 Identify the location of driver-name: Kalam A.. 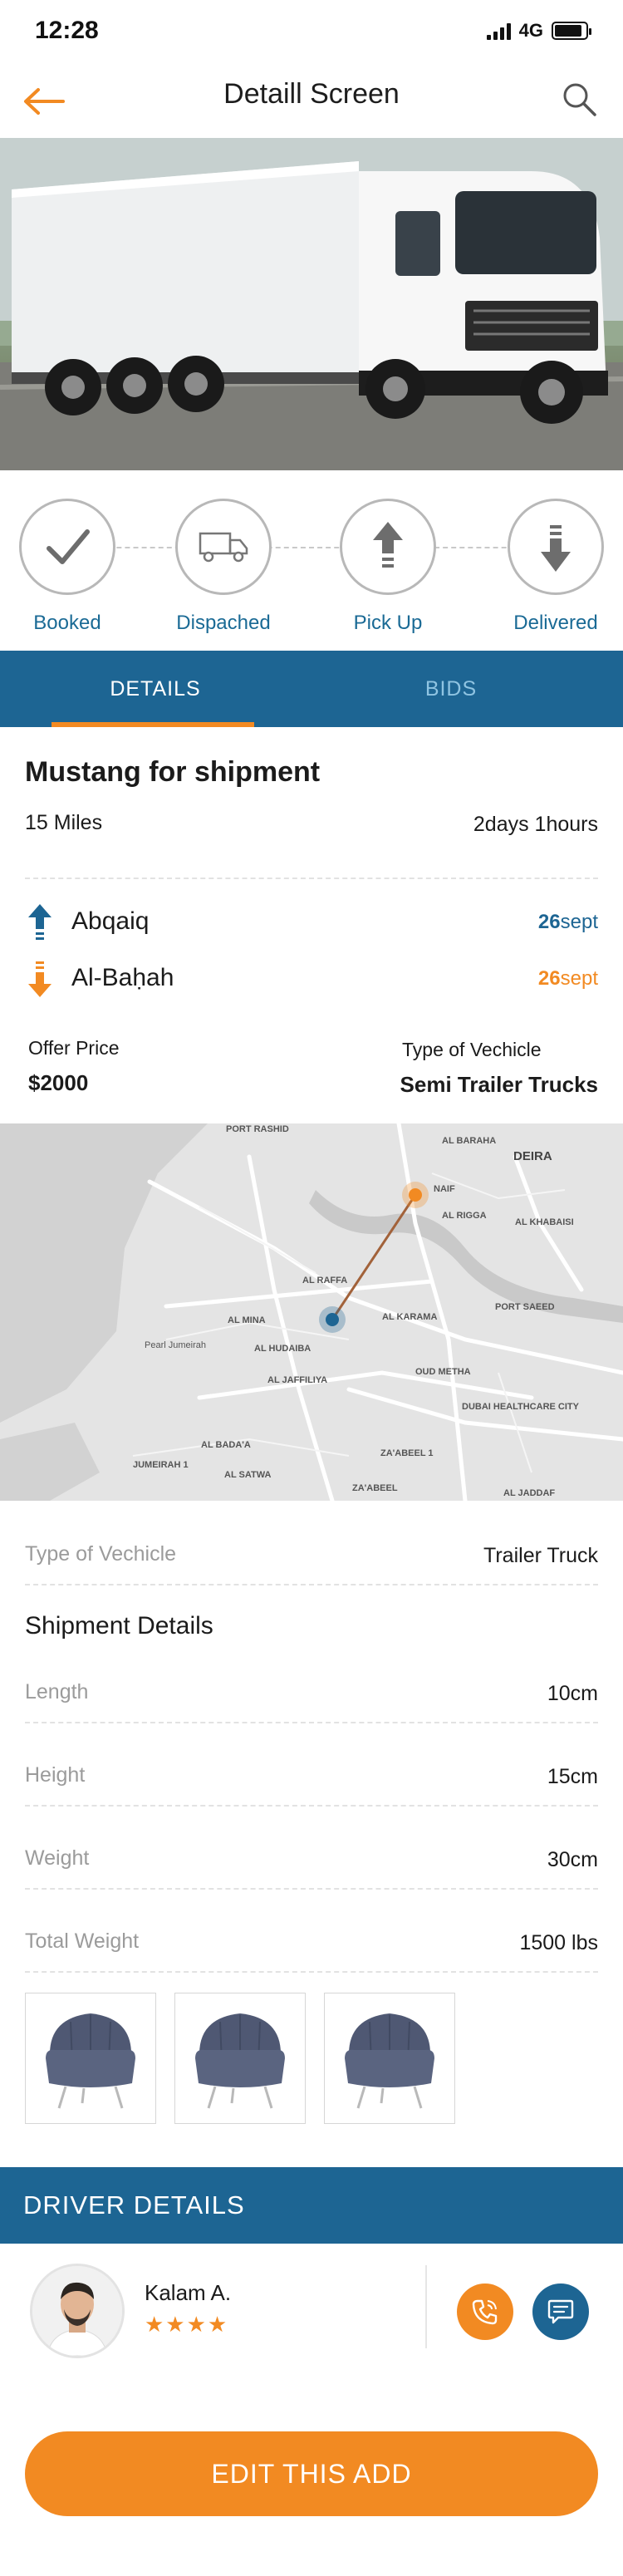
(188, 2292).